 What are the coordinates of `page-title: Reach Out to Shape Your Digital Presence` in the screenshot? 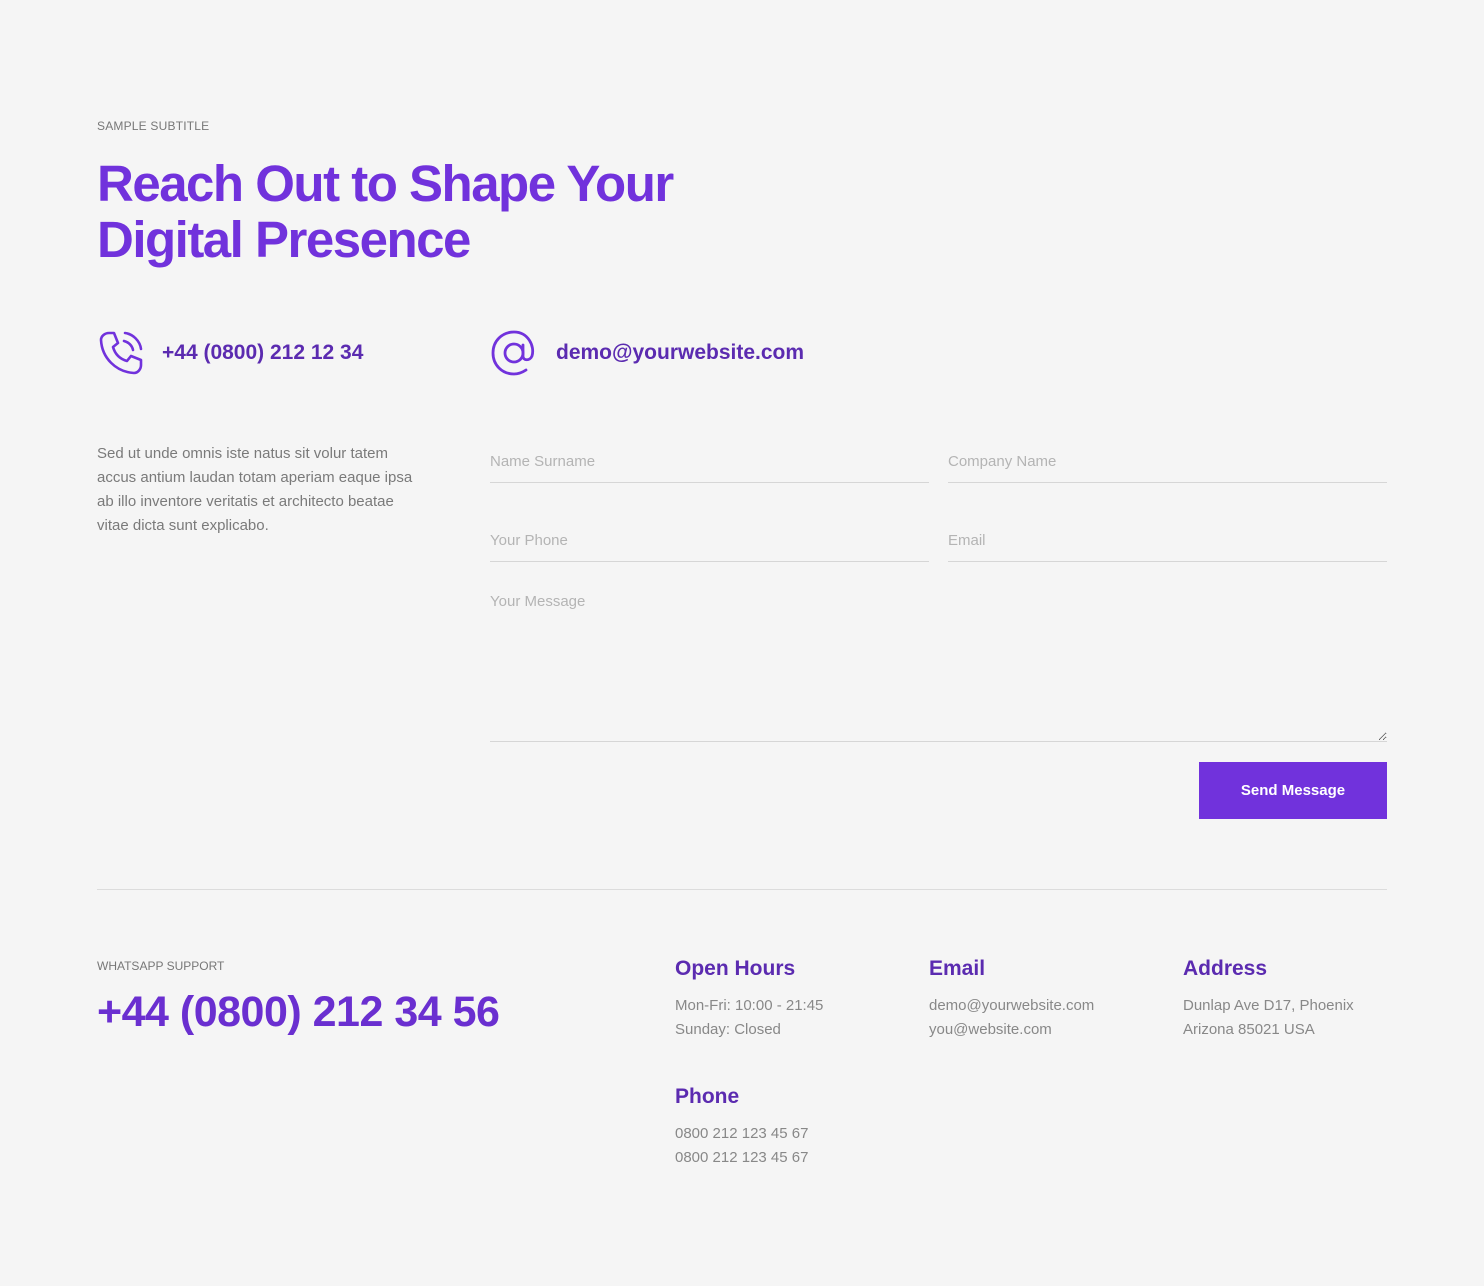 It's located at (385, 211).